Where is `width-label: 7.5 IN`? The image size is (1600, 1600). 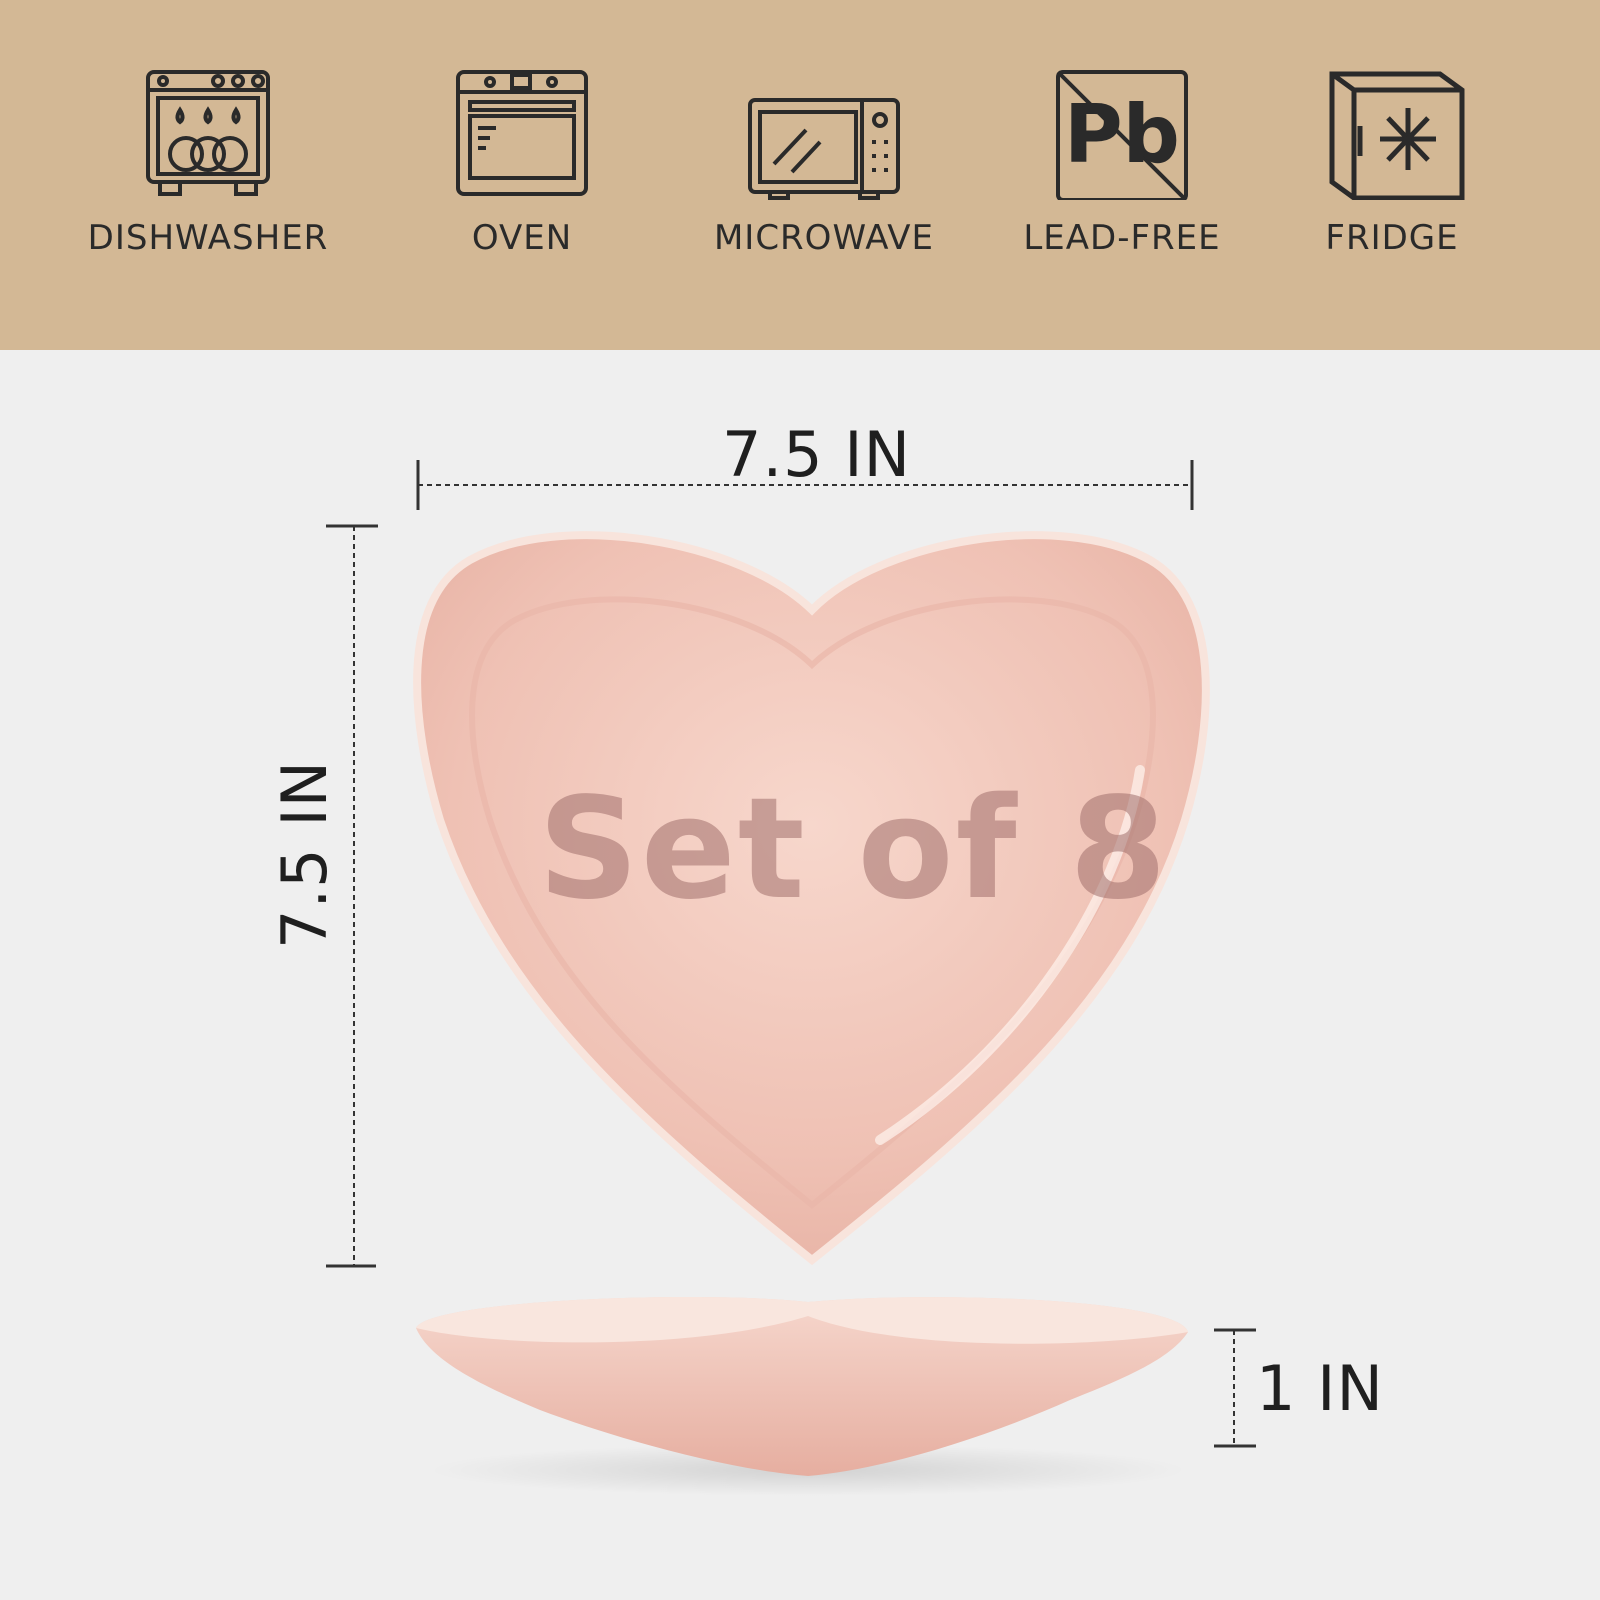 width-label: 7.5 IN is located at coordinates (816, 454).